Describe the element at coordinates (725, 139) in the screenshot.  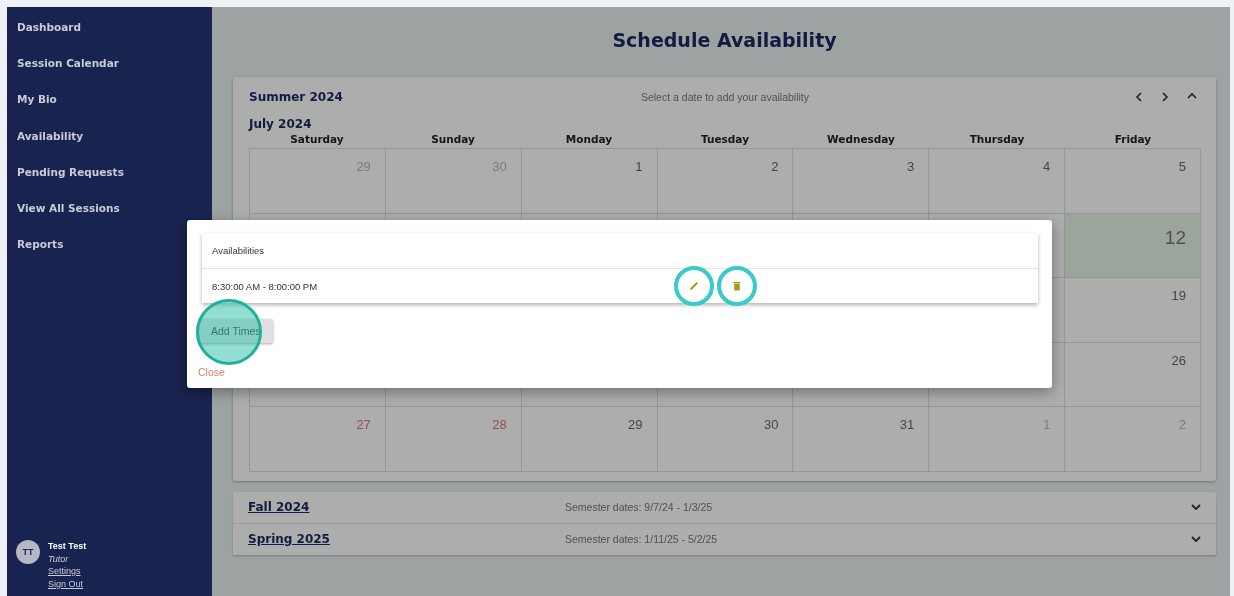
I see `weekday-header: Tuesday` at that location.